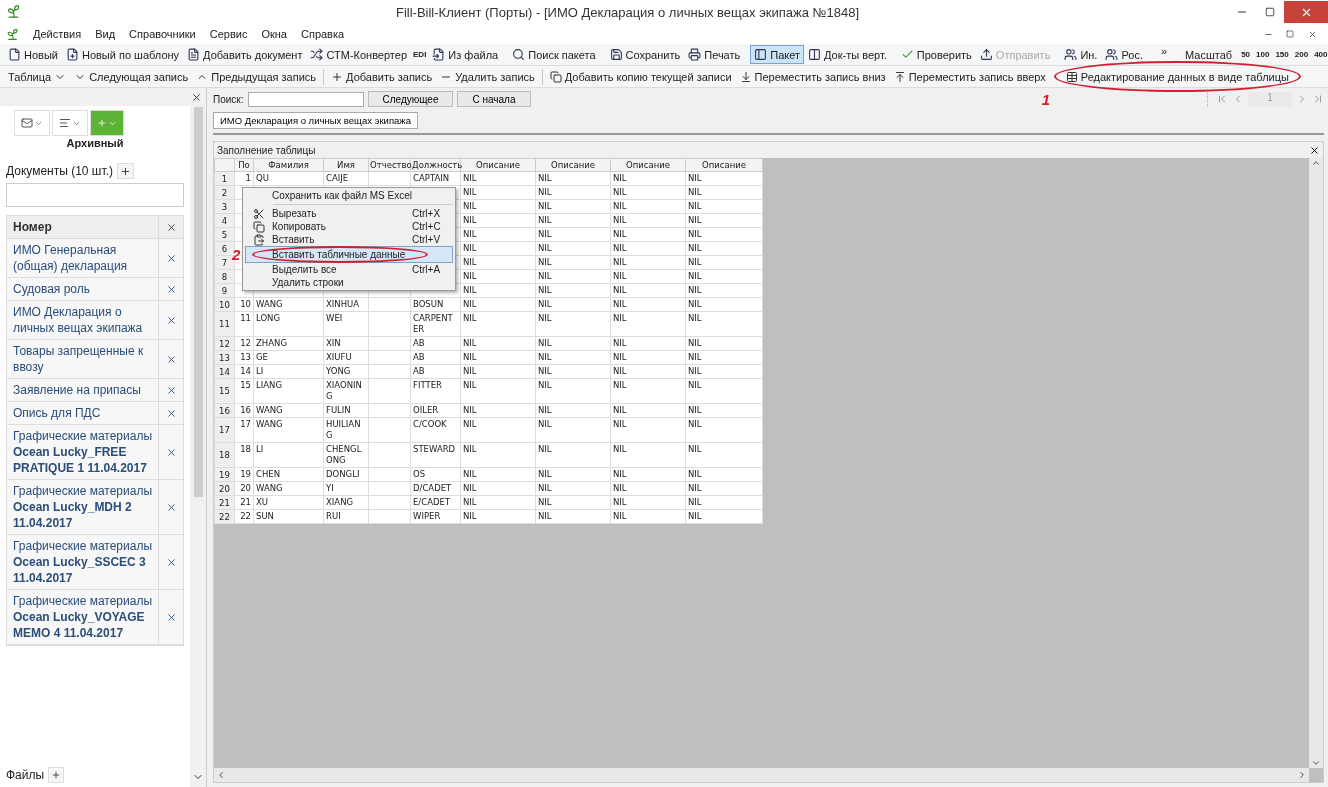 The image size is (1328, 787). Describe the element at coordinates (554, 54) in the screenshot. I see `toolbar-button: Поиск пакета` at that location.